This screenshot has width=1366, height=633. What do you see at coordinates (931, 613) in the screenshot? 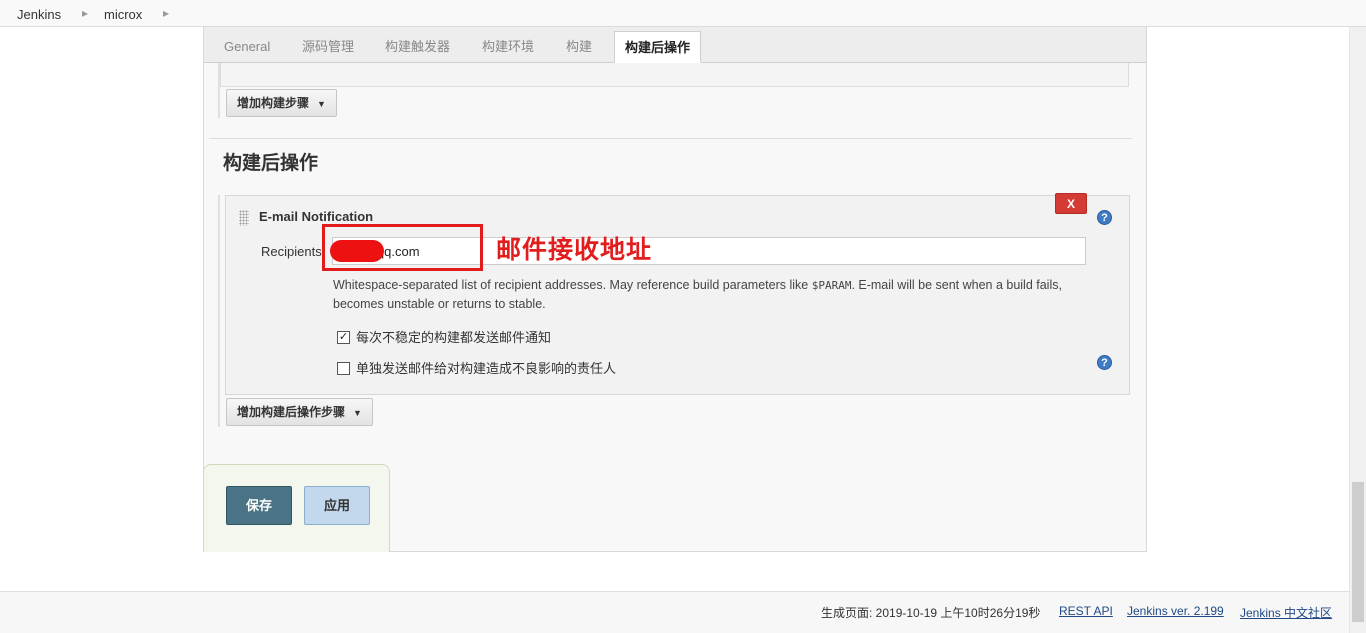
I see `page-generated-time: 生成页面: 2019-10-19 上午10时26分19秒` at bounding box center [931, 613].